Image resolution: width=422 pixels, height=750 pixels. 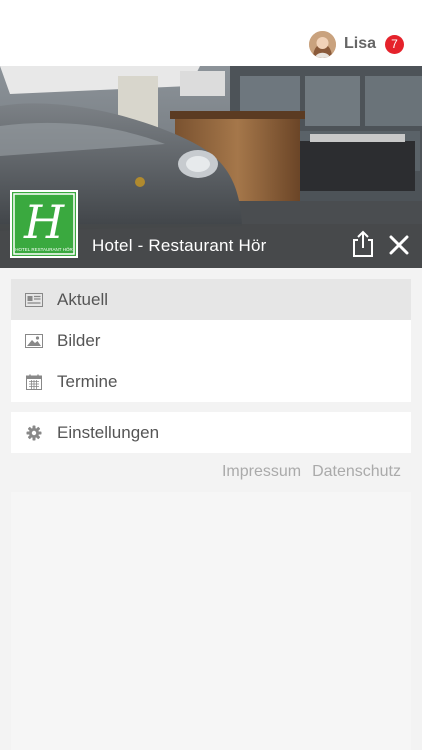 I want to click on impressum-link: Impressum, so click(x=261, y=472).